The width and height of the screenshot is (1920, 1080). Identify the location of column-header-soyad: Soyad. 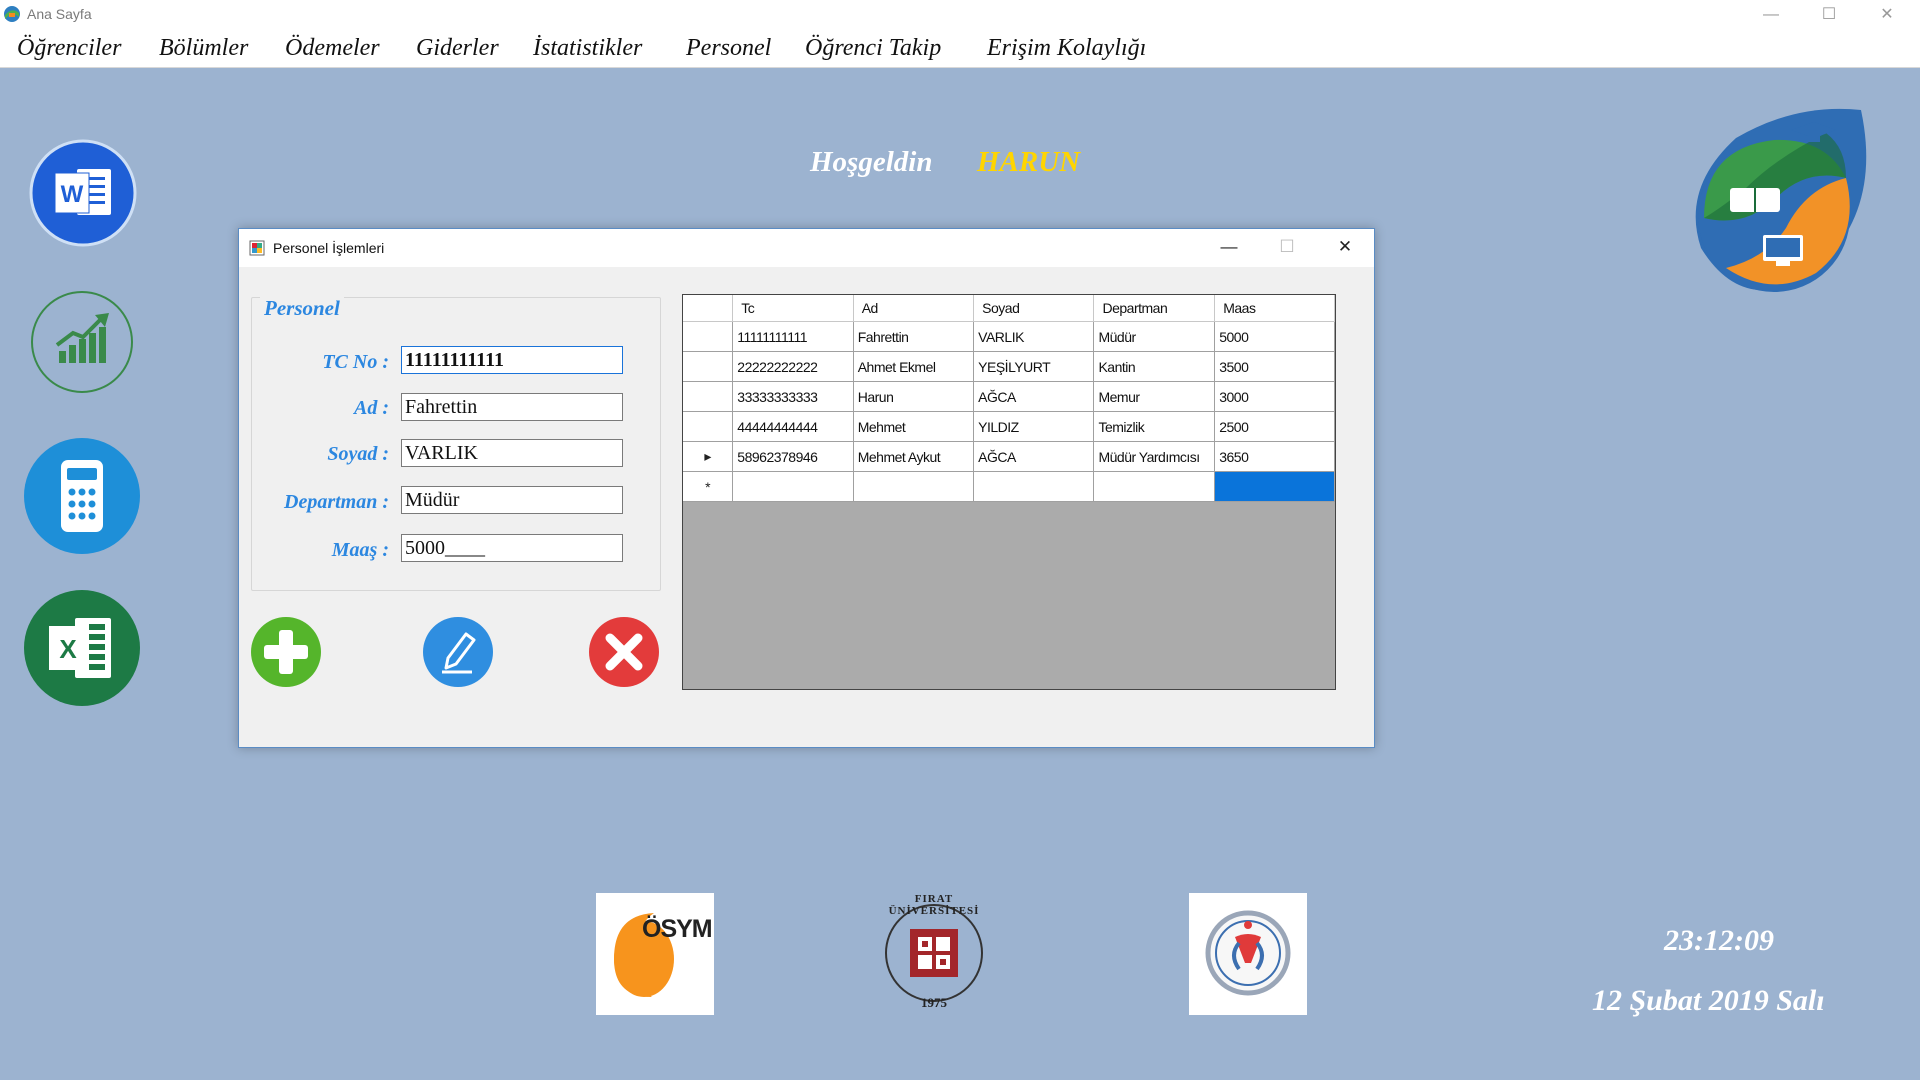
(1034, 308).